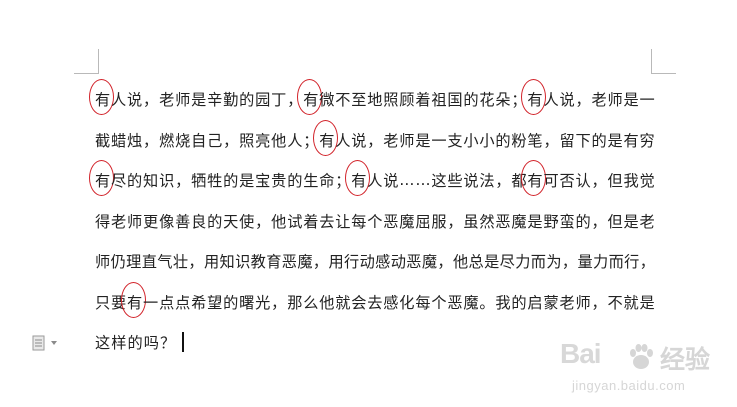 Image resolution: width=737 pixels, height=407 pixels. I want to click on text-character: 动, so click(367, 262).